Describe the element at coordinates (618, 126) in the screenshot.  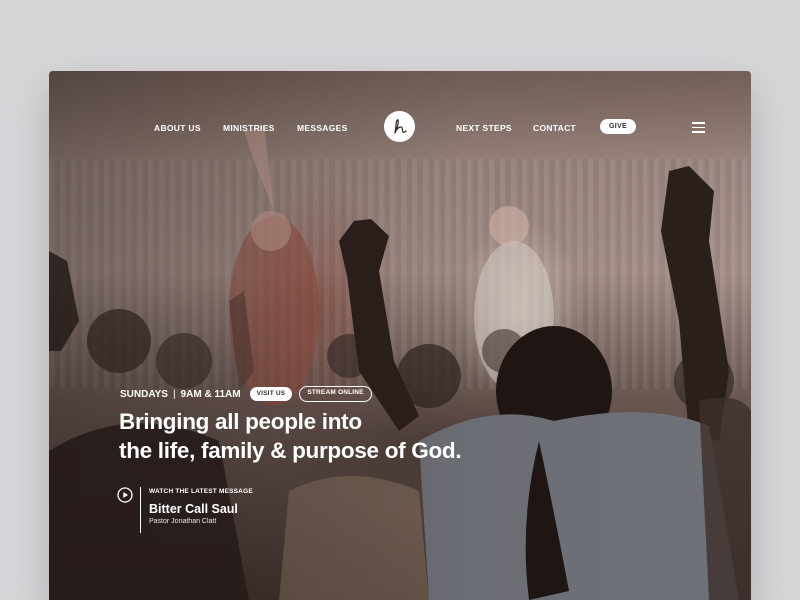
I see `give-button: GIVE` at that location.